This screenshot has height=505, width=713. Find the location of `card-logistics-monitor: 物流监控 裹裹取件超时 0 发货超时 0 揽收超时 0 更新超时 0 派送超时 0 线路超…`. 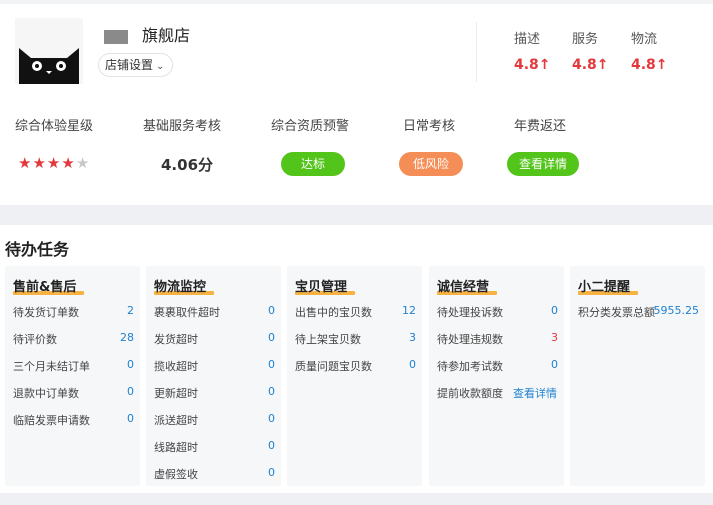

card-logistics-monitor: 物流监控 裹裹取件超时 0 发货超时 0 揽收超时 0 更新超时 0 派送超时 0 线路超… is located at coordinates (213, 376).